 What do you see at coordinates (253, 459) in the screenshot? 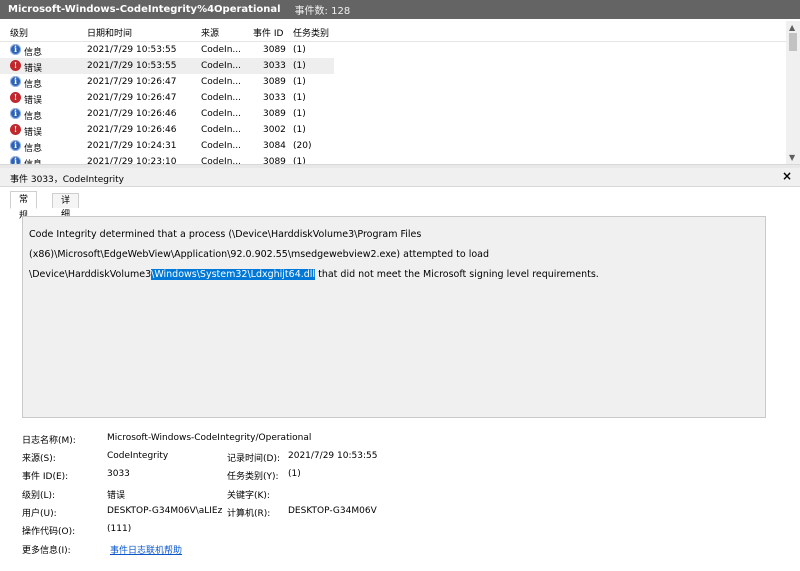
I see `logged-label: 记录时间(D):` at bounding box center [253, 459].